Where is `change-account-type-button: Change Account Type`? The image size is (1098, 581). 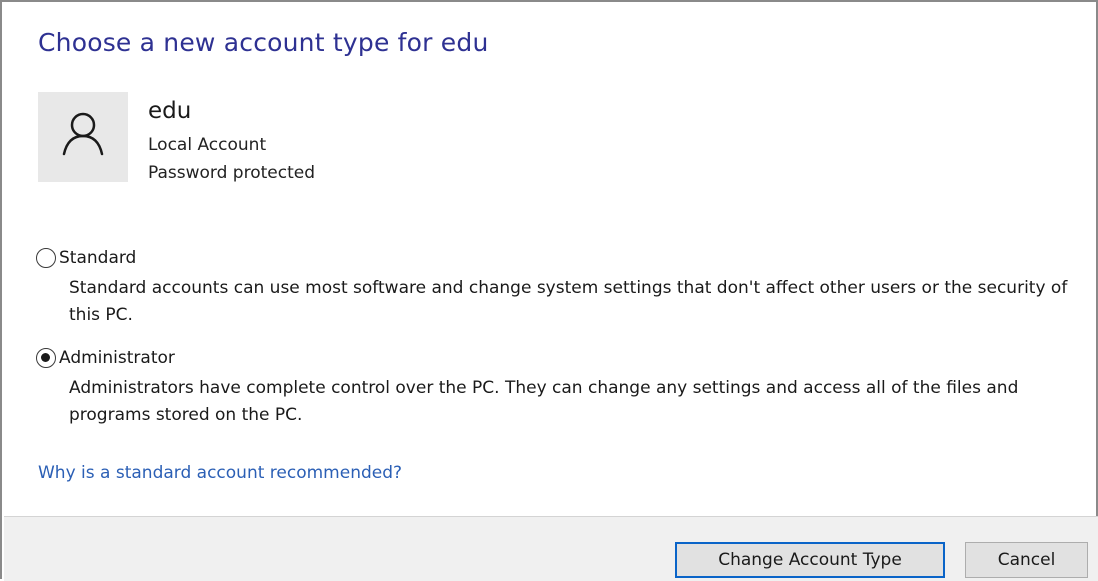 change-account-type-button: Change Account Type is located at coordinates (810, 560).